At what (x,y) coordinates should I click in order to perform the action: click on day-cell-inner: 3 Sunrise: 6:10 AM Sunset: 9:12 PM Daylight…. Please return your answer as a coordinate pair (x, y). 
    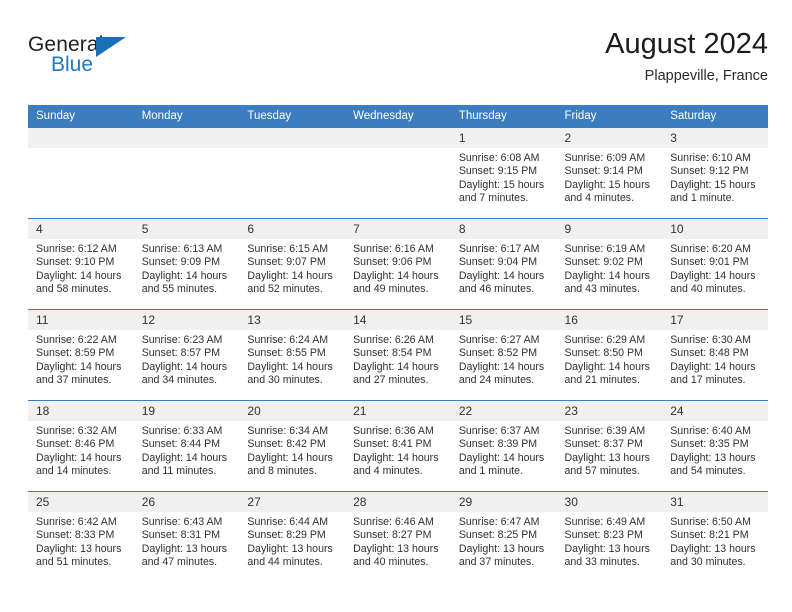
    Looking at the image, I should click on (715, 173).